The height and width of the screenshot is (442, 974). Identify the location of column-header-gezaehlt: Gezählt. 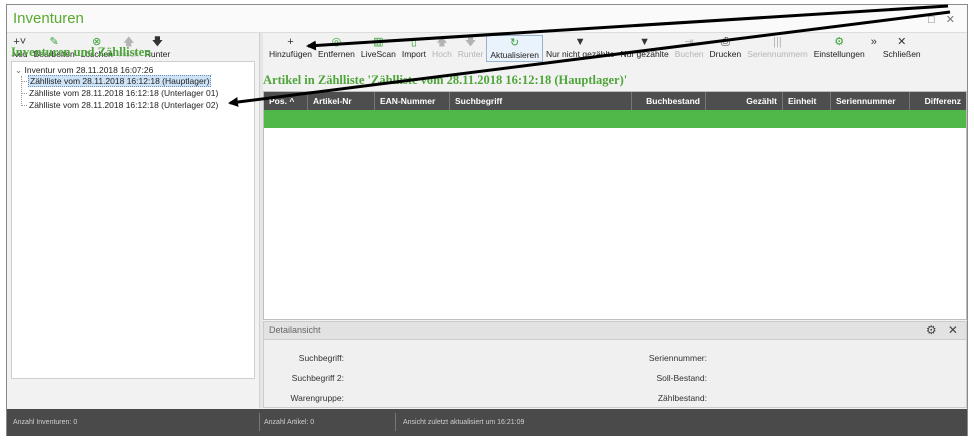
(744, 101).